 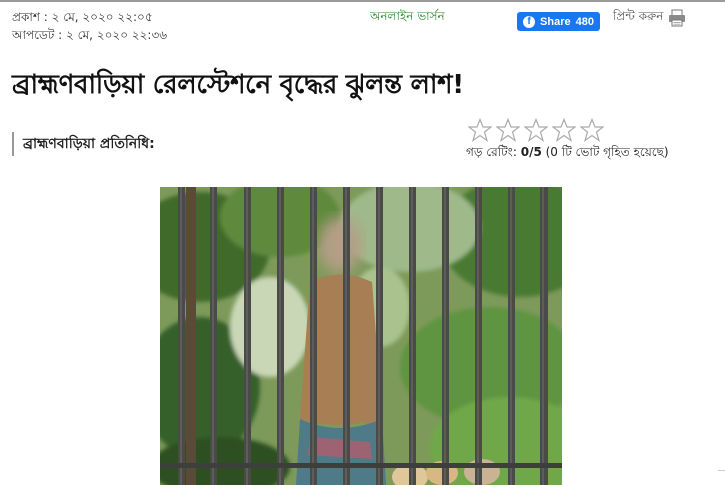 What do you see at coordinates (584, 21) in the screenshot?
I see `share-count: 480` at bounding box center [584, 21].